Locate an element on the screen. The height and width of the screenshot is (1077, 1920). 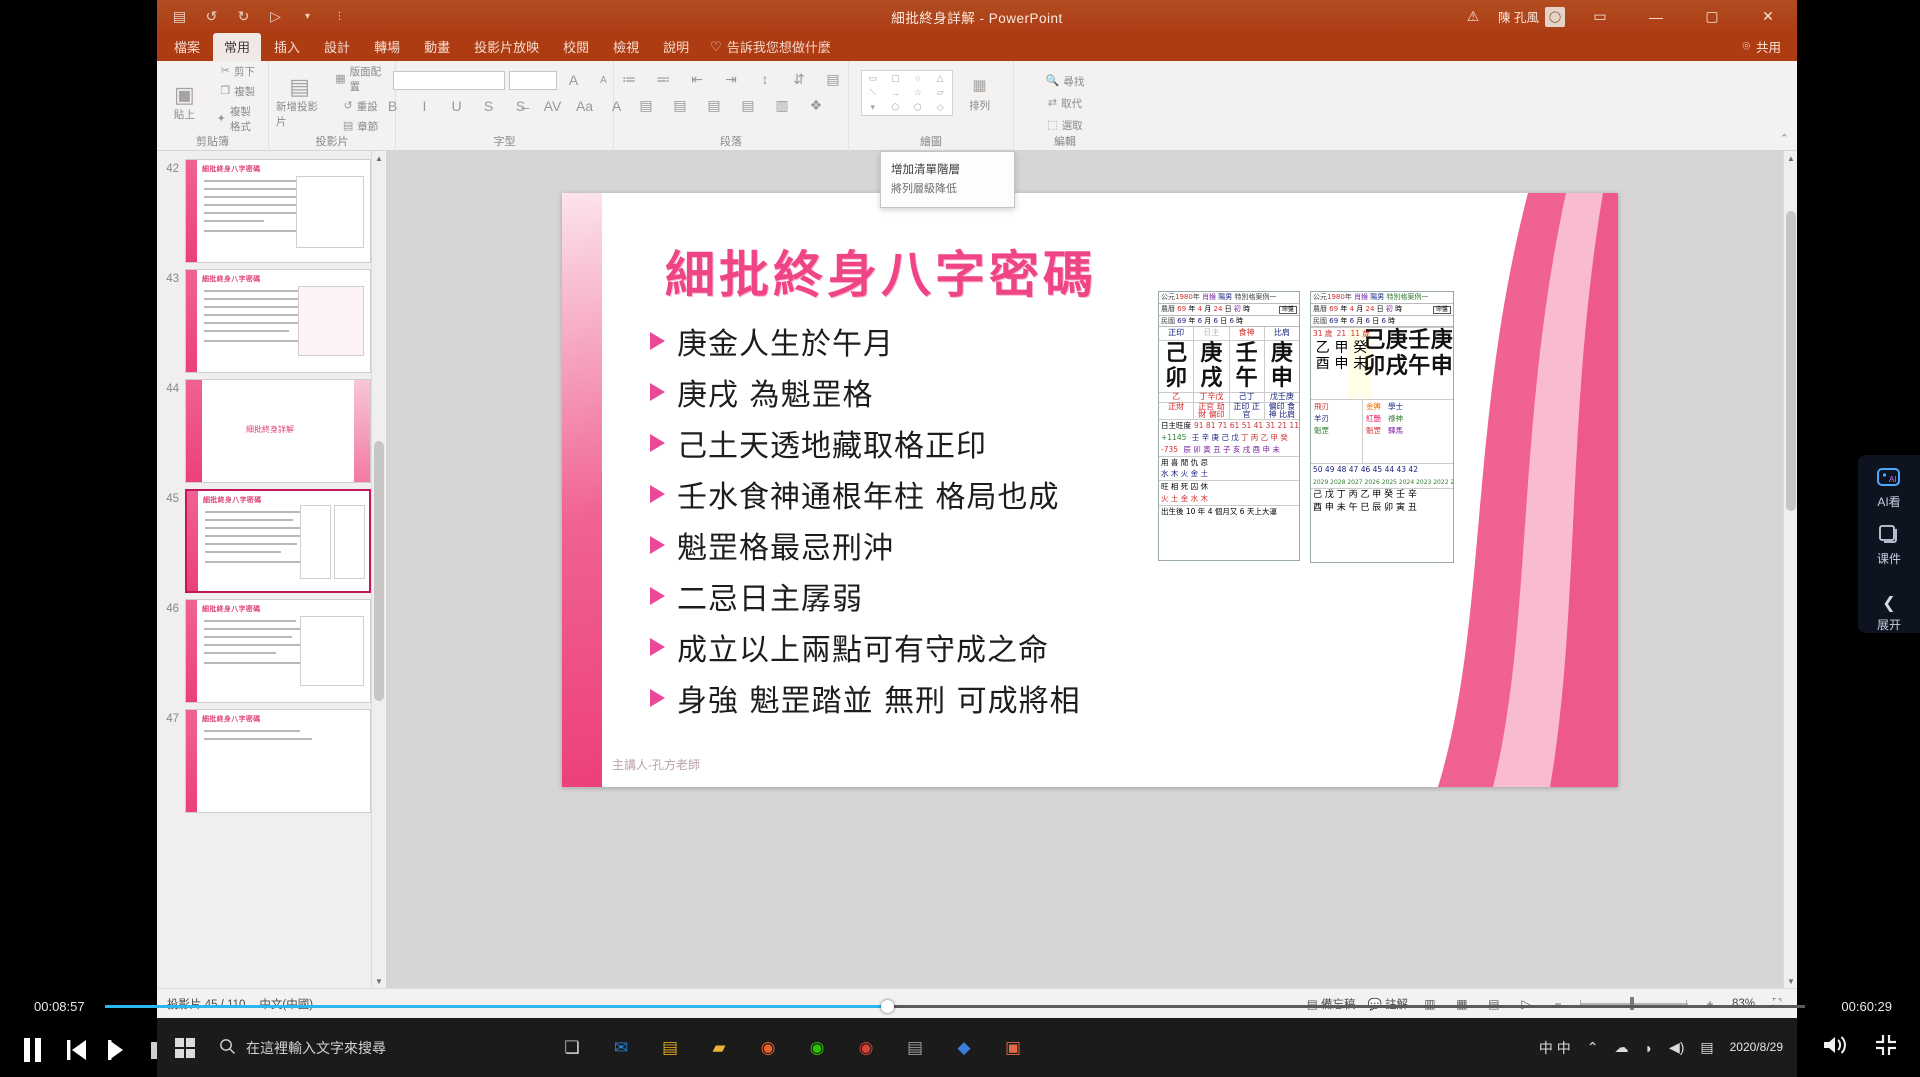
strikethrough-button: S̶ is located at coordinates (521, 106).